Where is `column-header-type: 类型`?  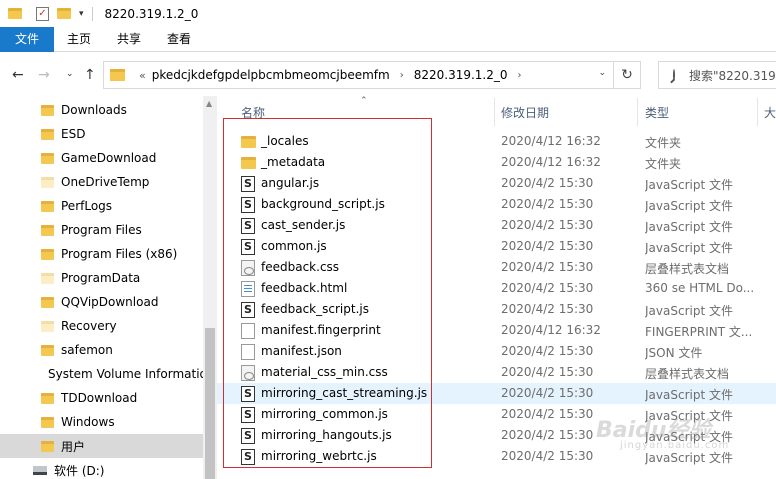
column-header-type: 类型 is located at coordinates (657, 112).